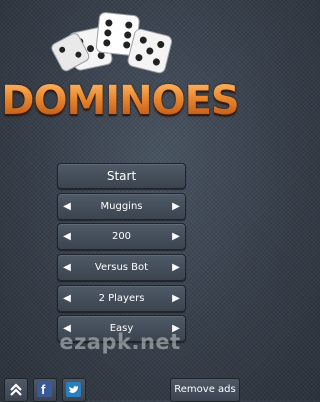  What do you see at coordinates (205, 390) in the screenshot?
I see `remove-ads-button: Remove ads` at bounding box center [205, 390].